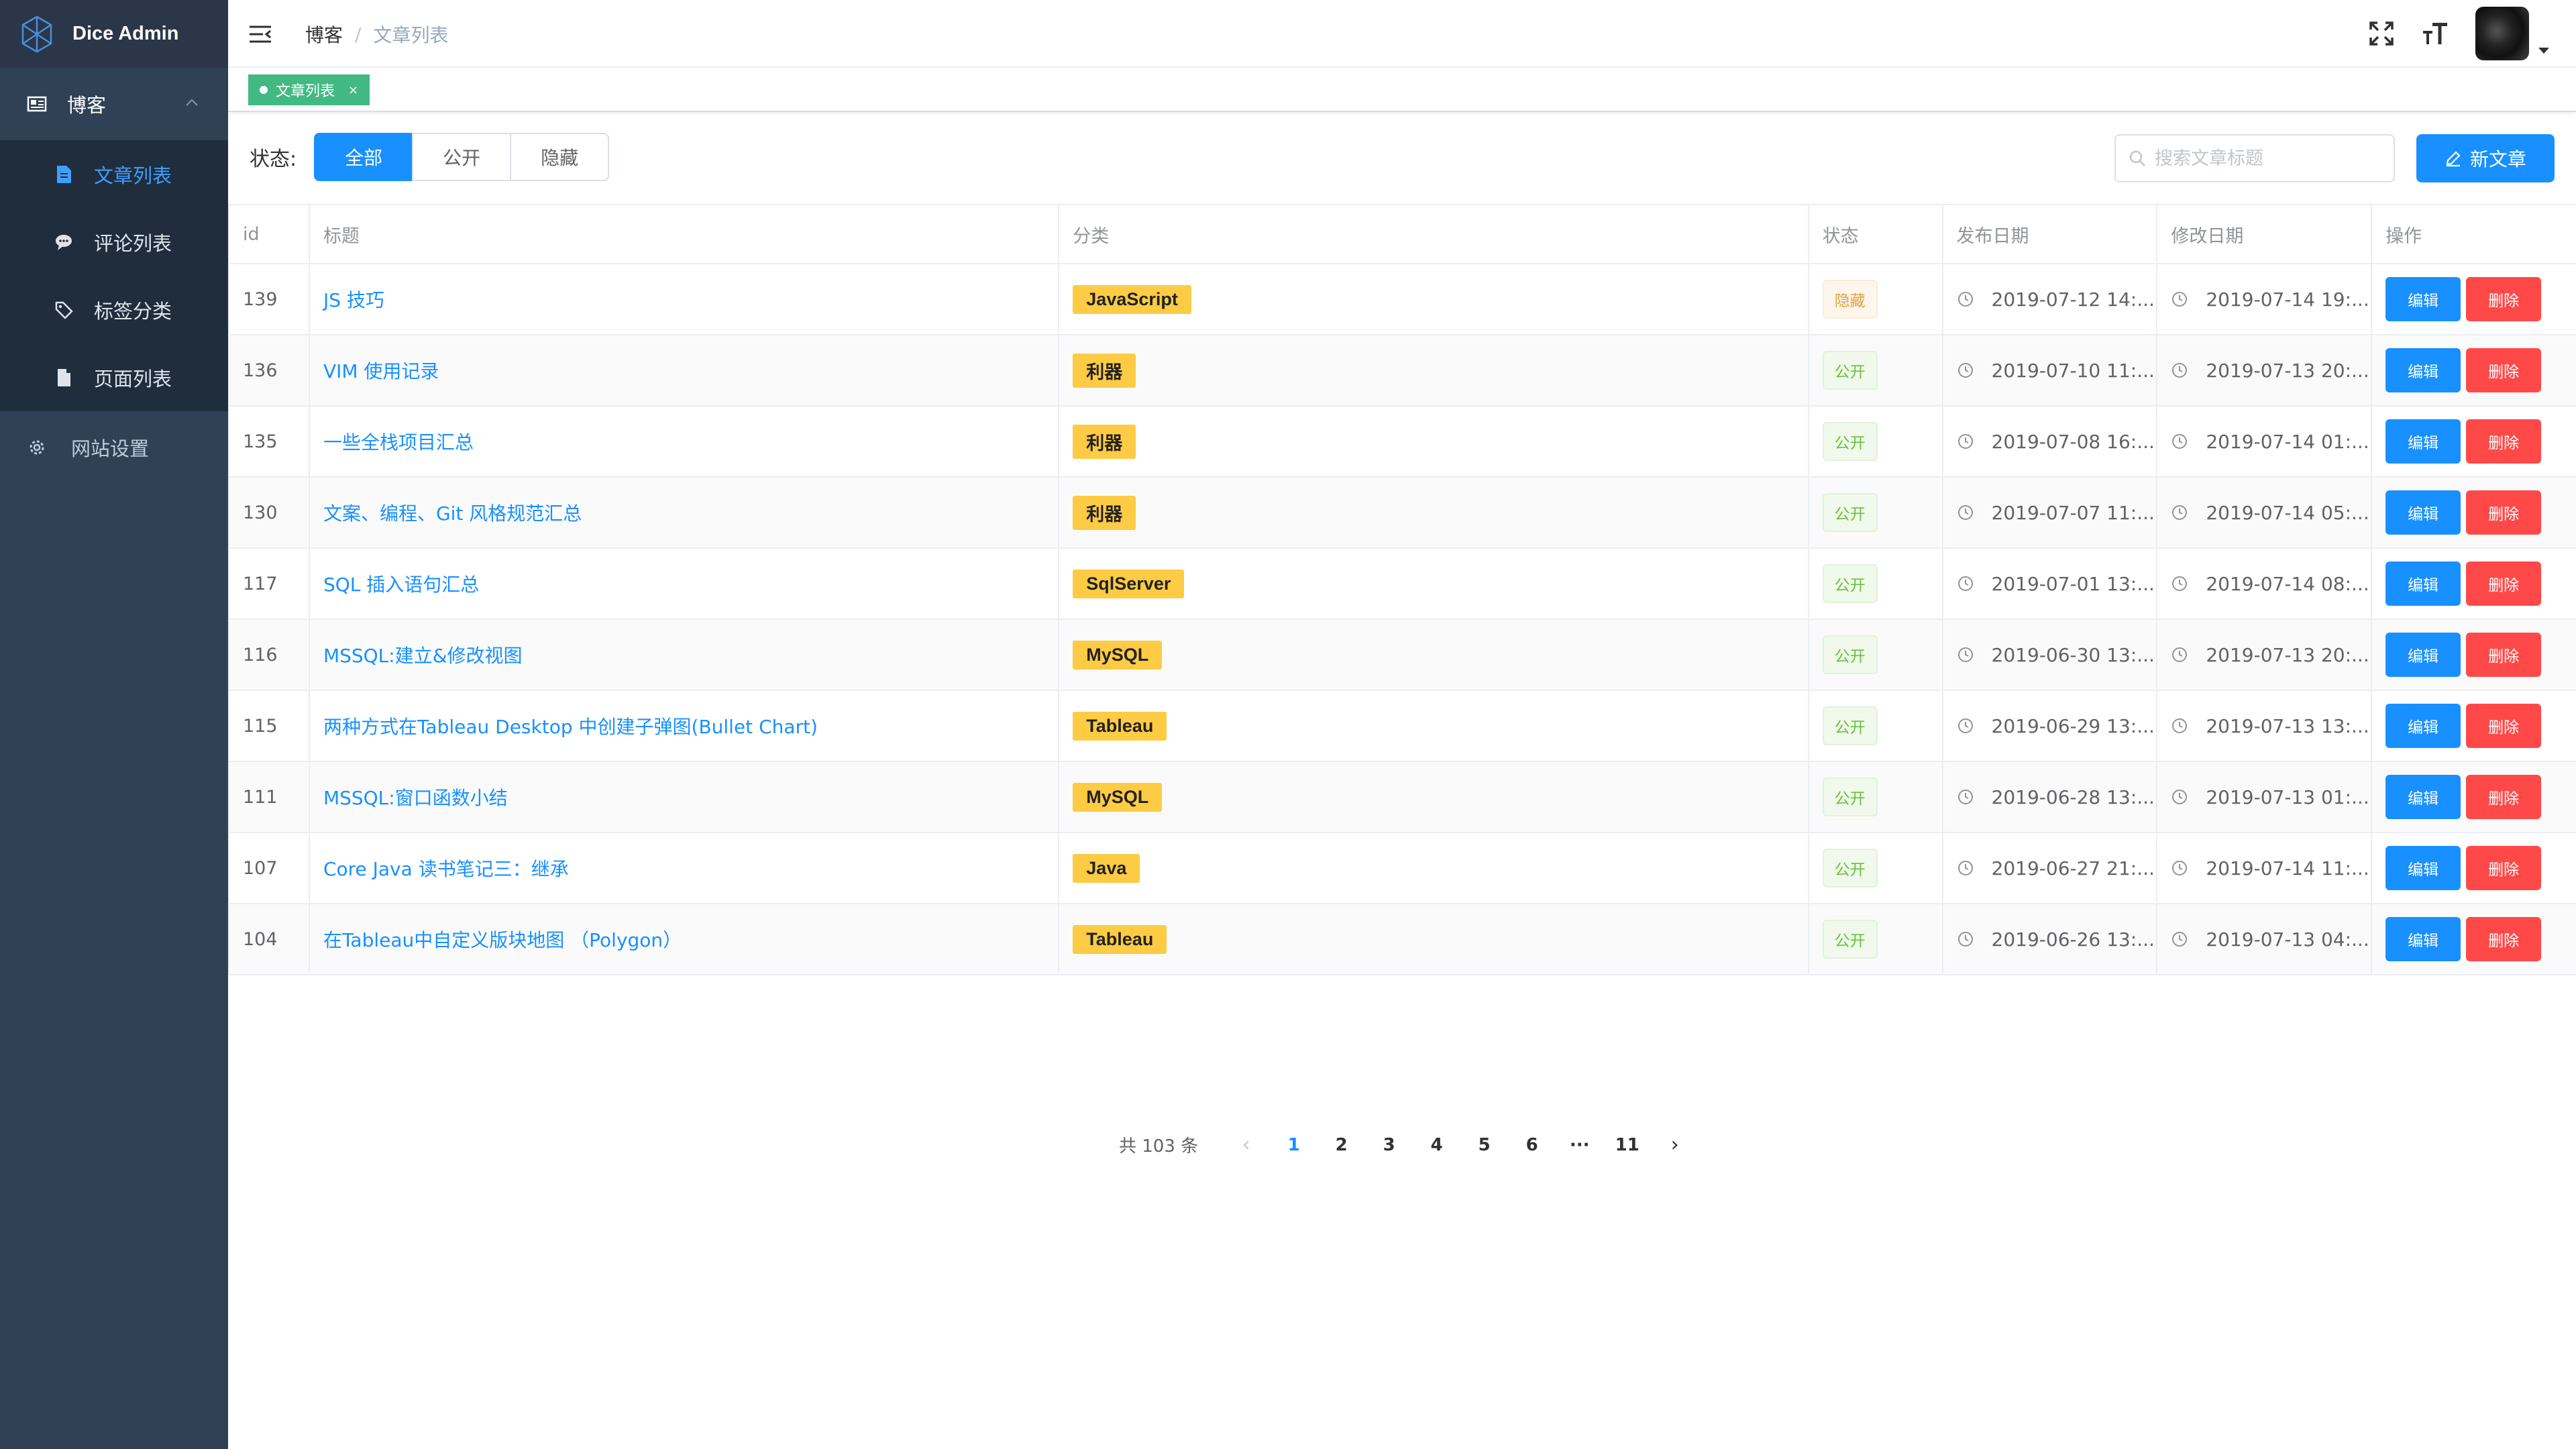  I want to click on pagination-page: 1, so click(1294, 1145).